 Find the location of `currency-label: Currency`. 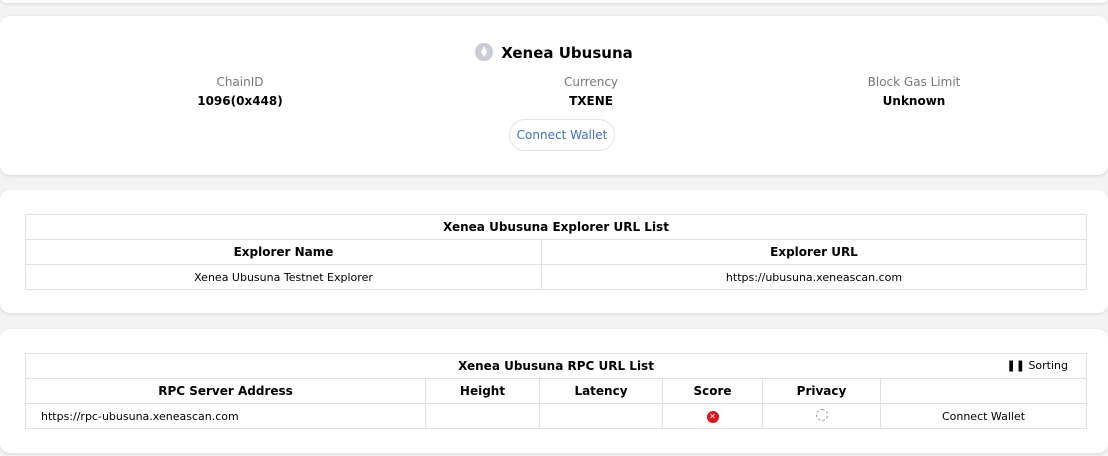

currency-label: Currency is located at coordinates (591, 82).